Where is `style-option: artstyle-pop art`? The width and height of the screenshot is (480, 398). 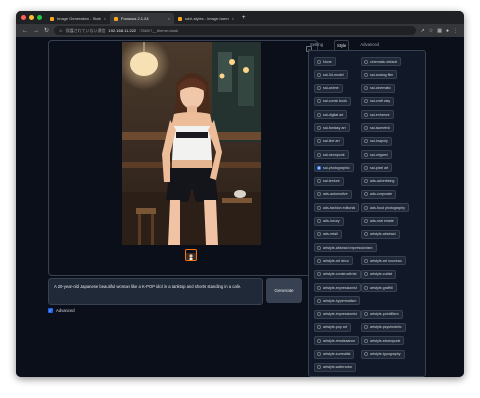
style-option: artstyle-pop art is located at coordinates (332, 327).